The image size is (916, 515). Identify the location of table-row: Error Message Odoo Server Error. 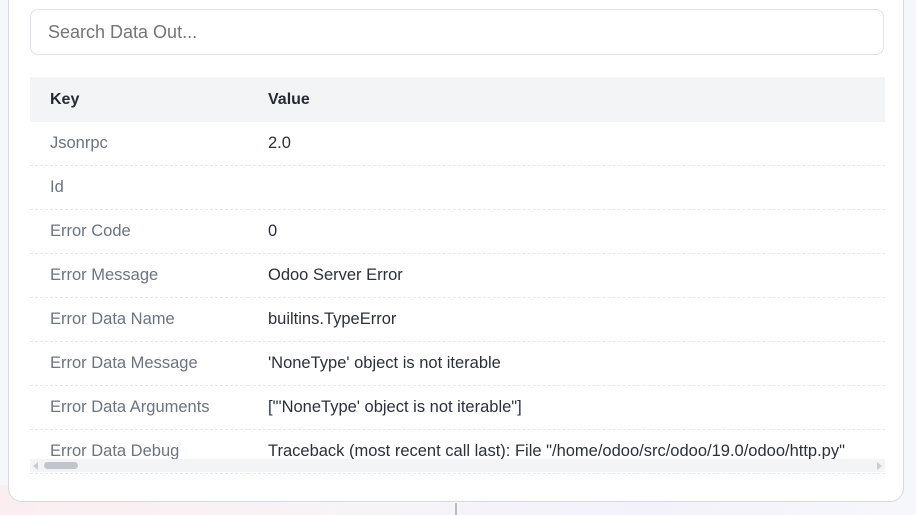
(457, 275).